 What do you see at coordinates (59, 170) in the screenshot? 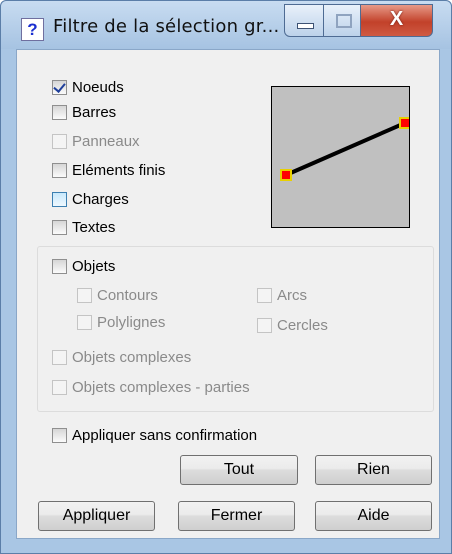
I see `elements-finis-checkbox` at bounding box center [59, 170].